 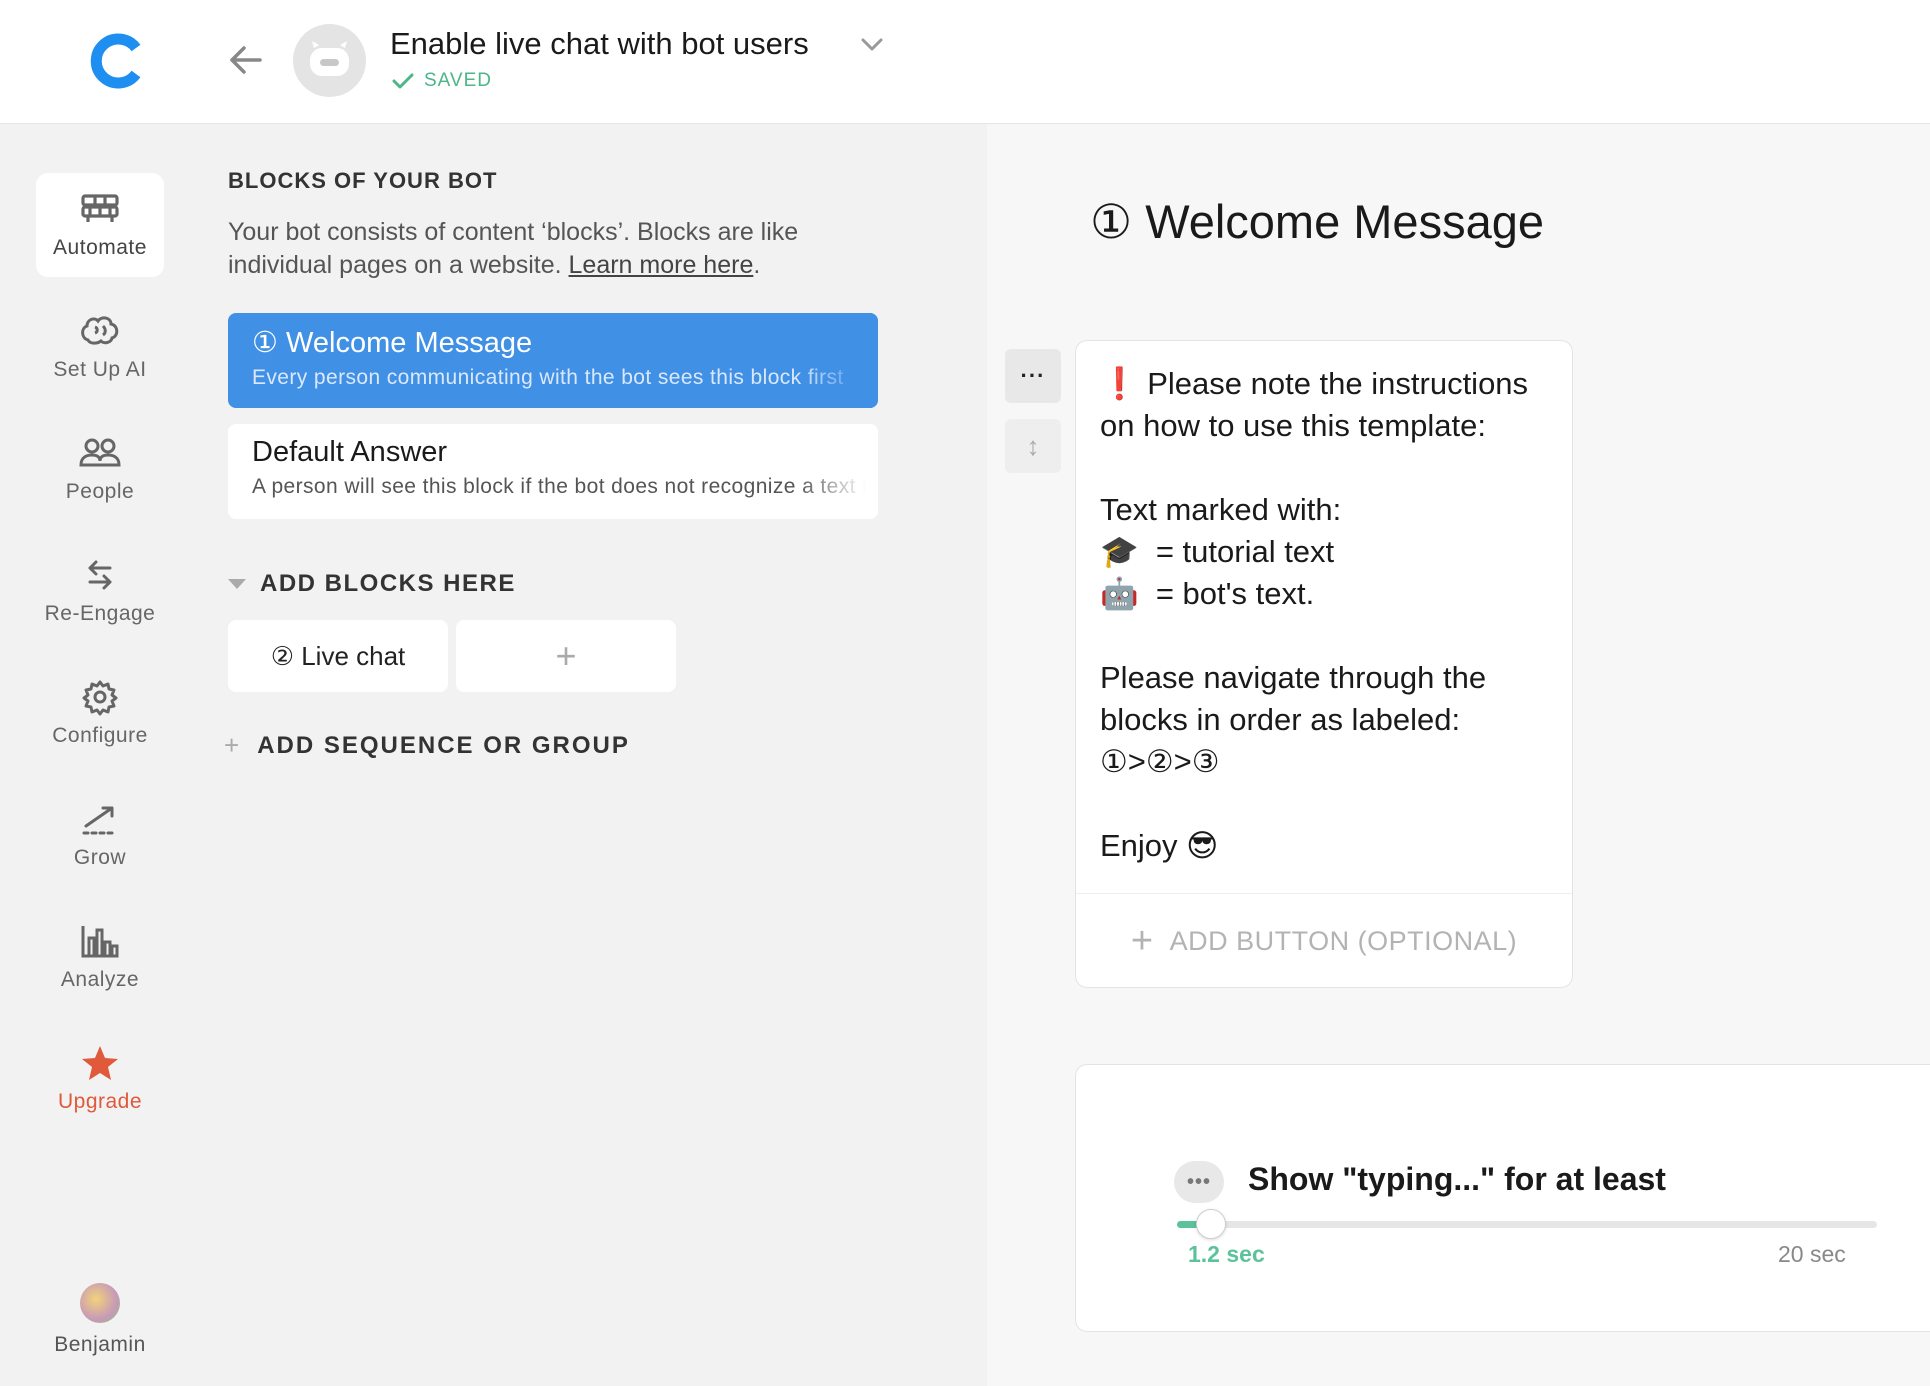 What do you see at coordinates (1527, 1224) in the screenshot?
I see `typing-delay-slider` at bounding box center [1527, 1224].